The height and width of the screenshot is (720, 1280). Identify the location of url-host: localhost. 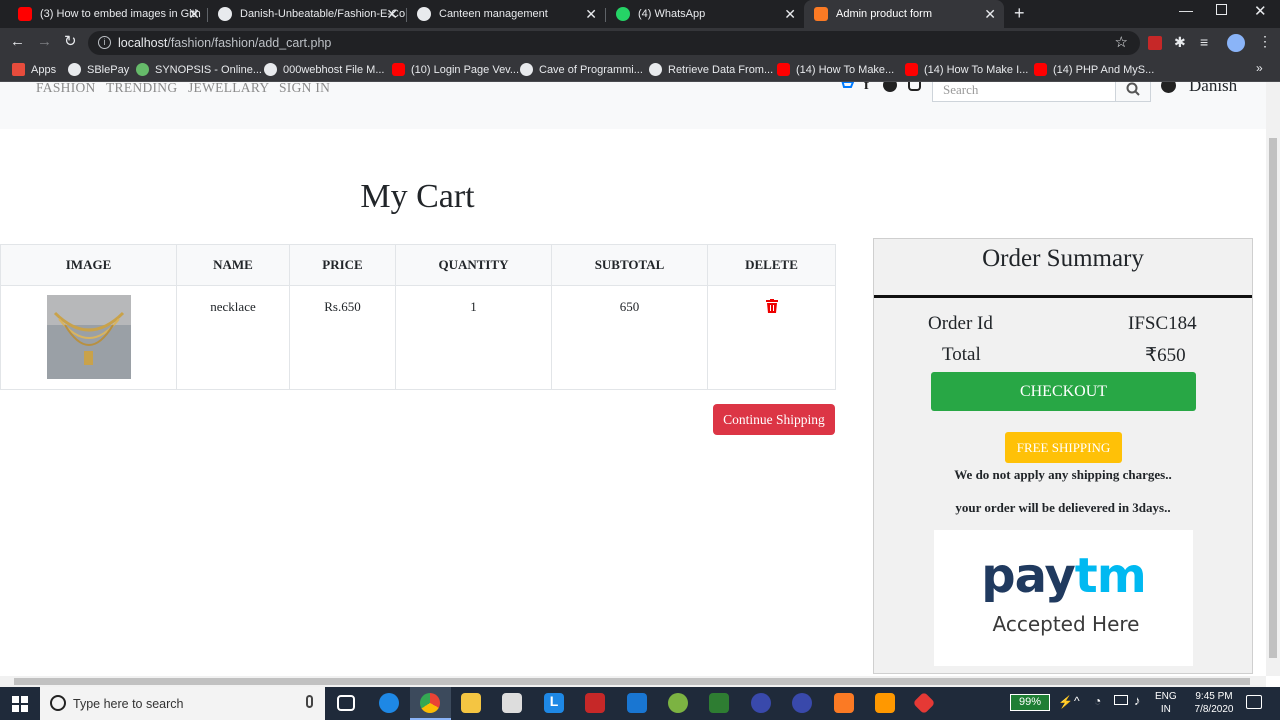
(143, 43).